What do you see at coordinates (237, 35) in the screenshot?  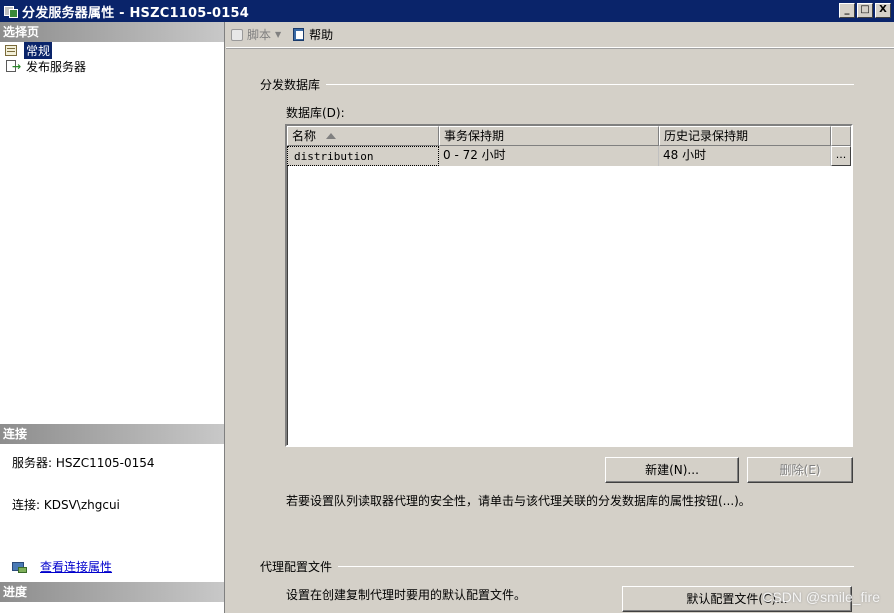 I see `script-icon` at bounding box center [237, 35].